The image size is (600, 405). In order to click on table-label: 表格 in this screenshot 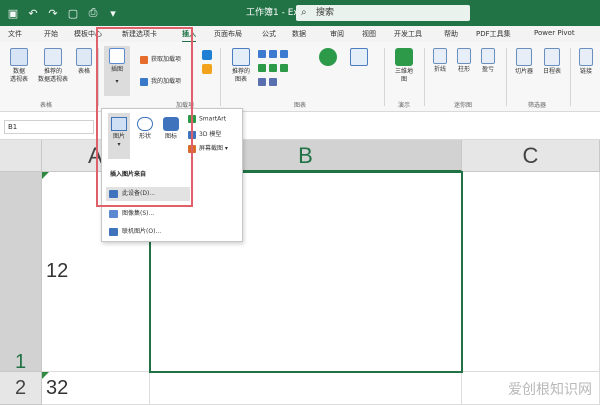, I will do `click(83, 71)`.